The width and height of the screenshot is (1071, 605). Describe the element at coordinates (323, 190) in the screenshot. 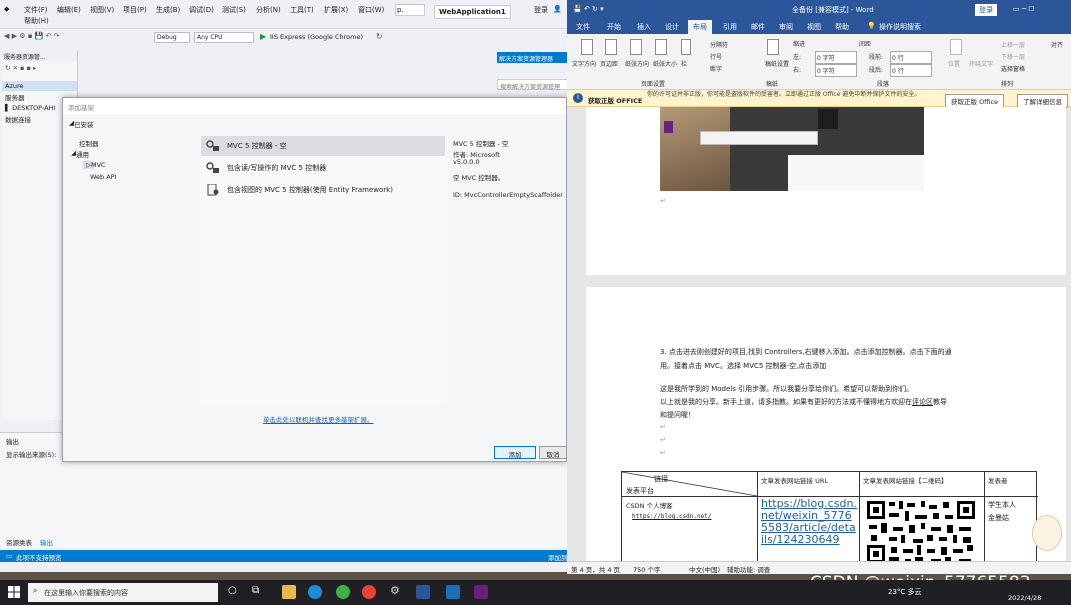

I see `list-item-mvc5-views-ef: 包含视图的 MVC 5 控制器(使用 Entity Framework)` at that location.